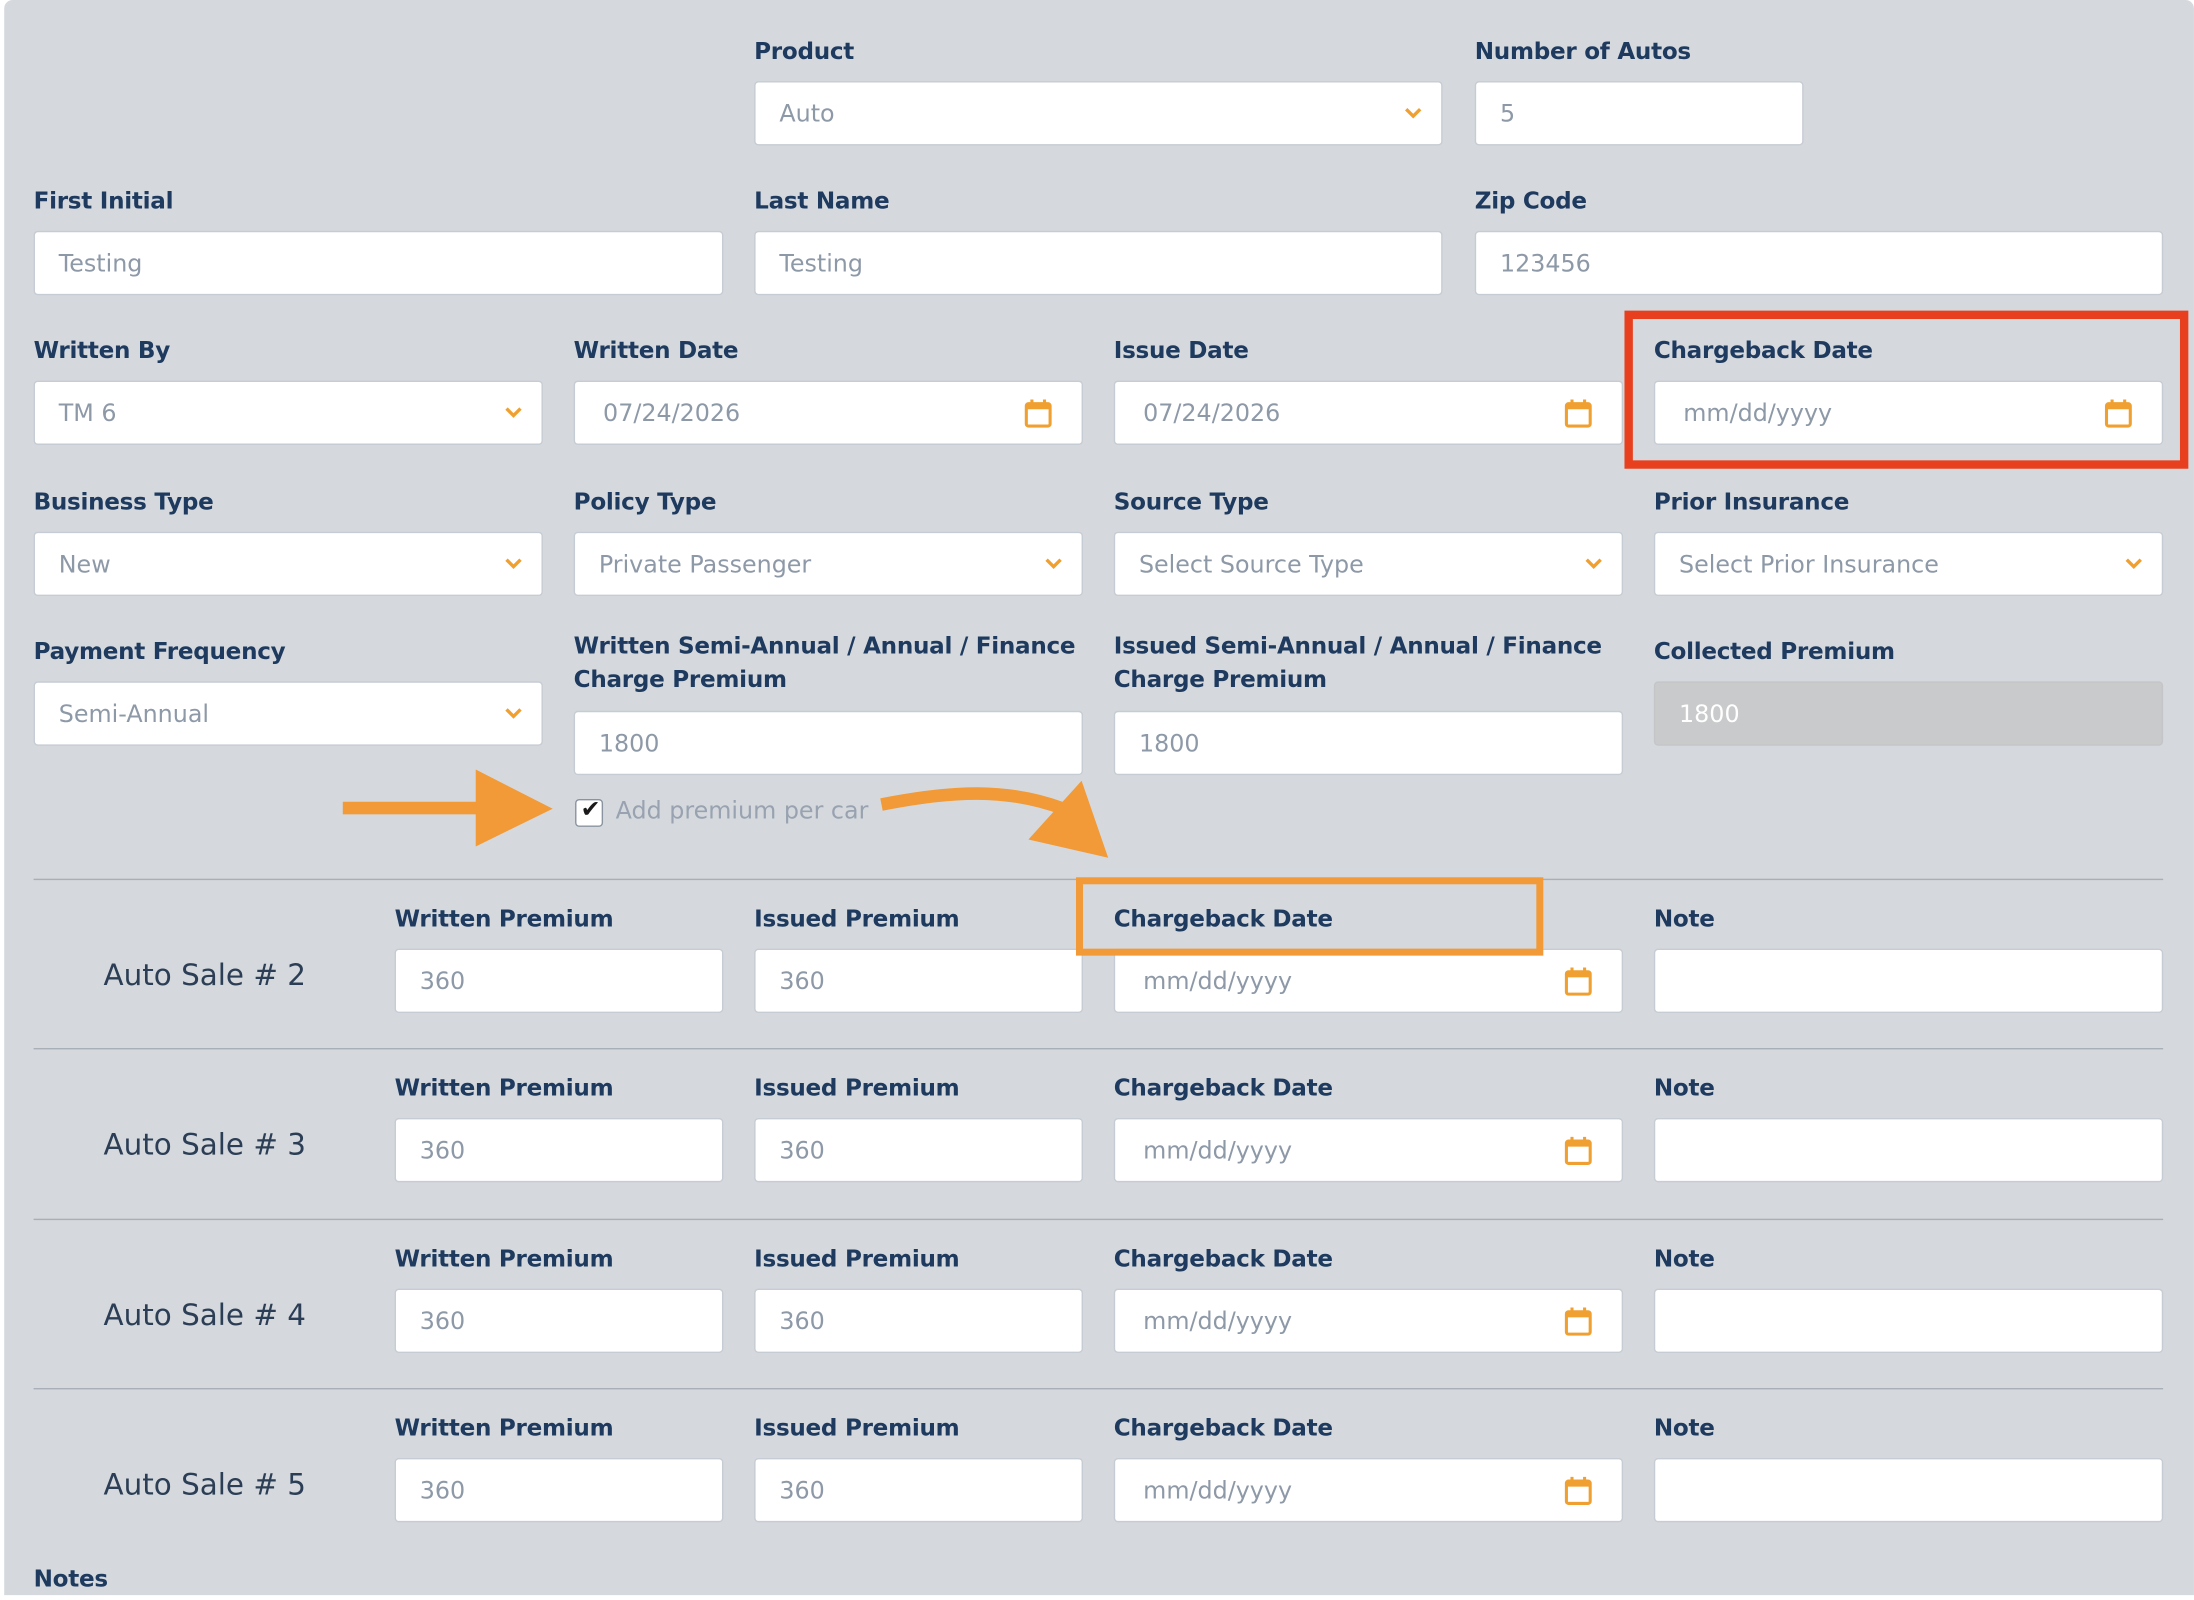  What do you see at coordinates (725, 813) in the screenshot?
I see `annotation-arrows` at bounding box center [725, 813].